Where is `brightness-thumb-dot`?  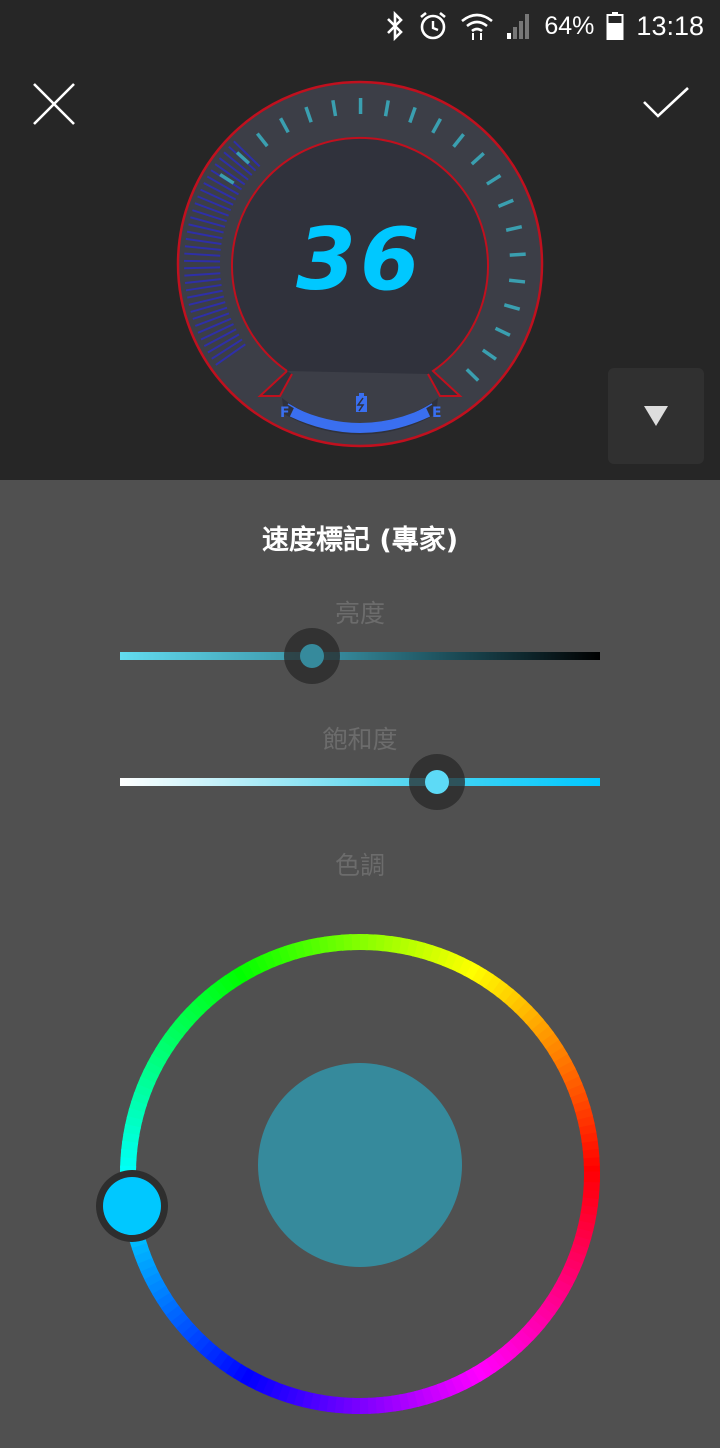 brightness-thumb-dot is located at coordinates (312, 656).